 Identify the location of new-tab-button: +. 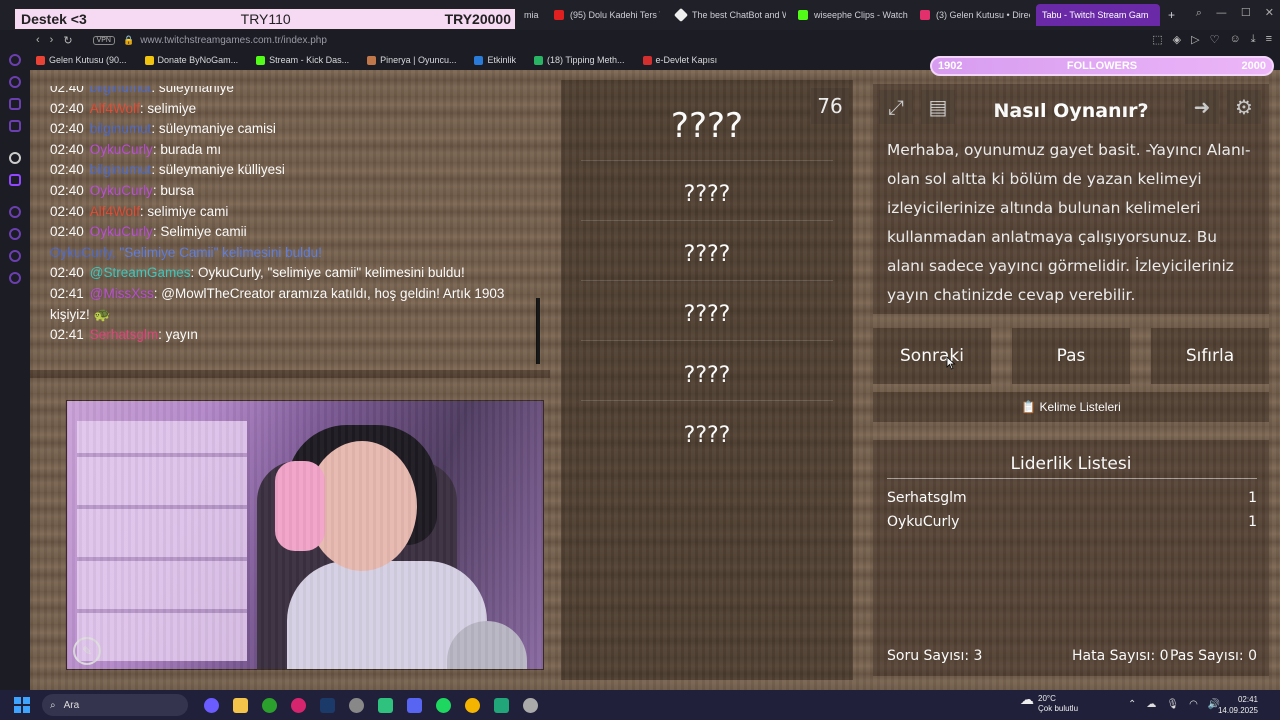
(1171, 15).